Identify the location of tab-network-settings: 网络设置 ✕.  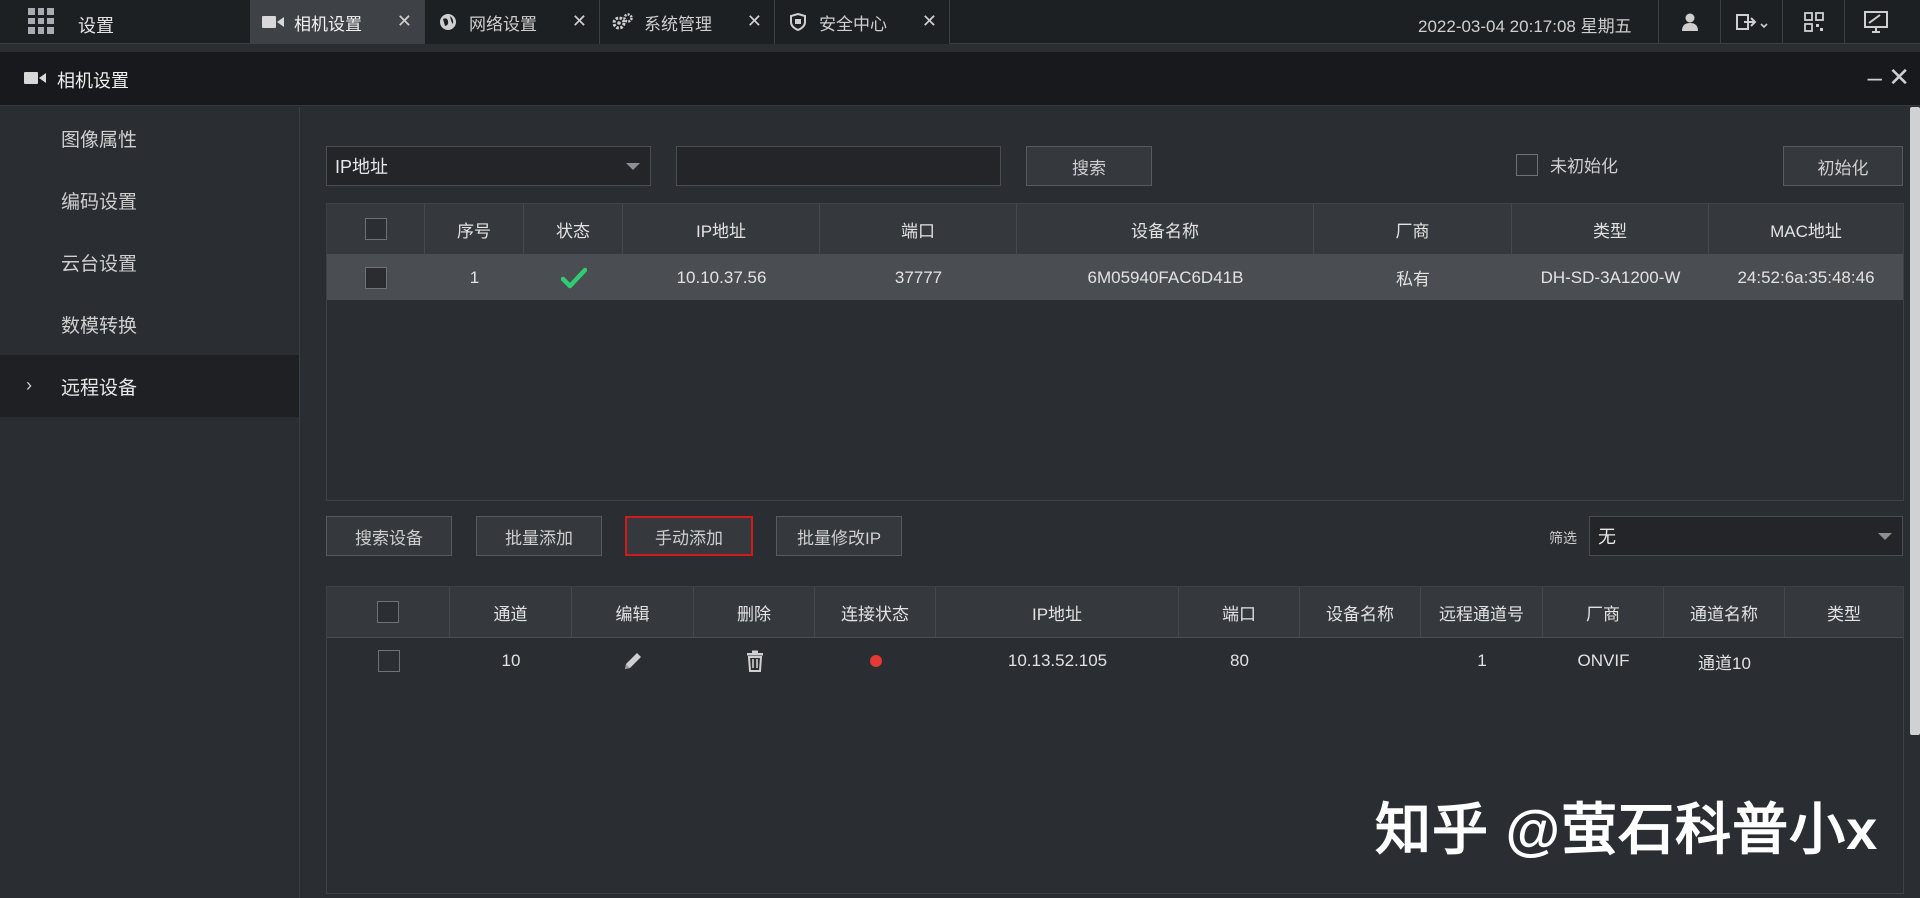
(512, 22).